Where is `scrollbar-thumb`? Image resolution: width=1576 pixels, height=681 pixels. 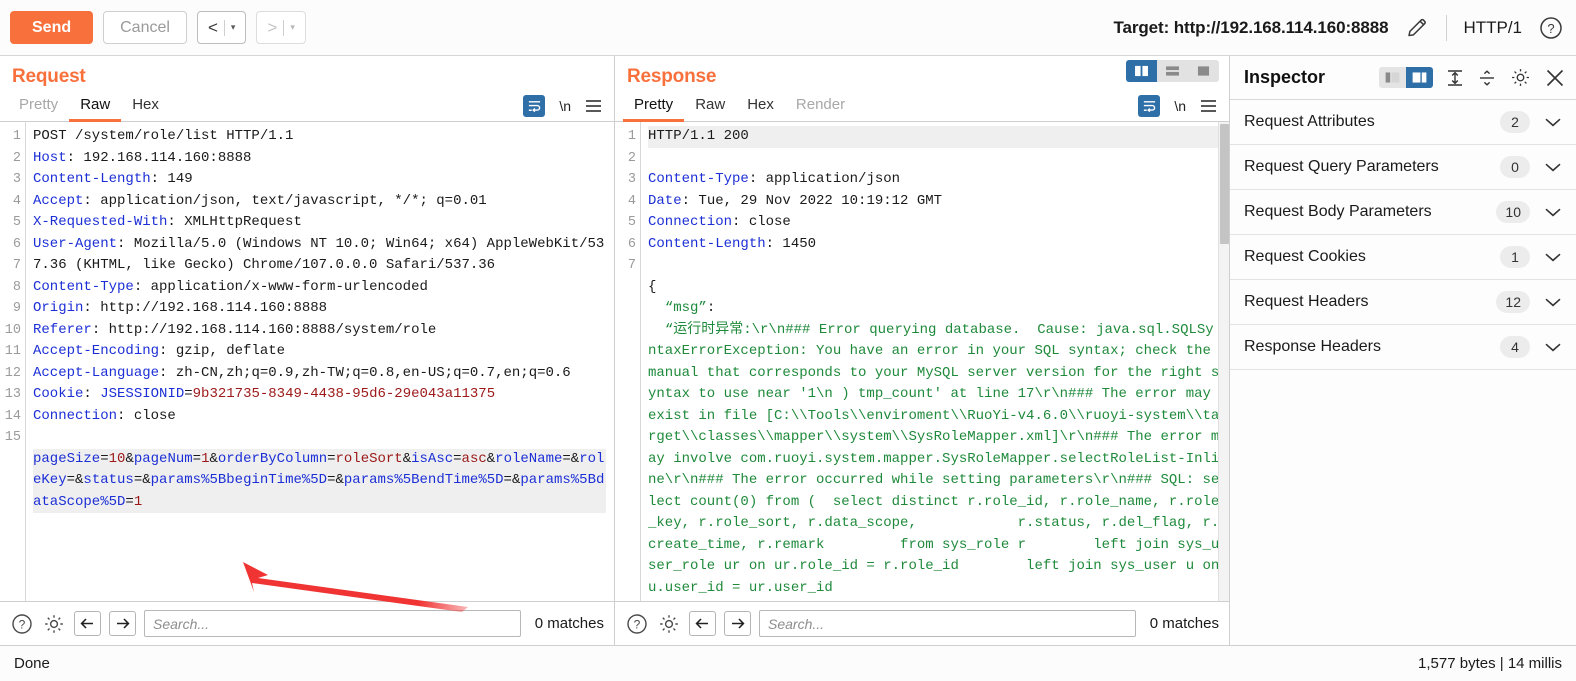
scrollbar-thumb is located at coordinates (1224, 184).